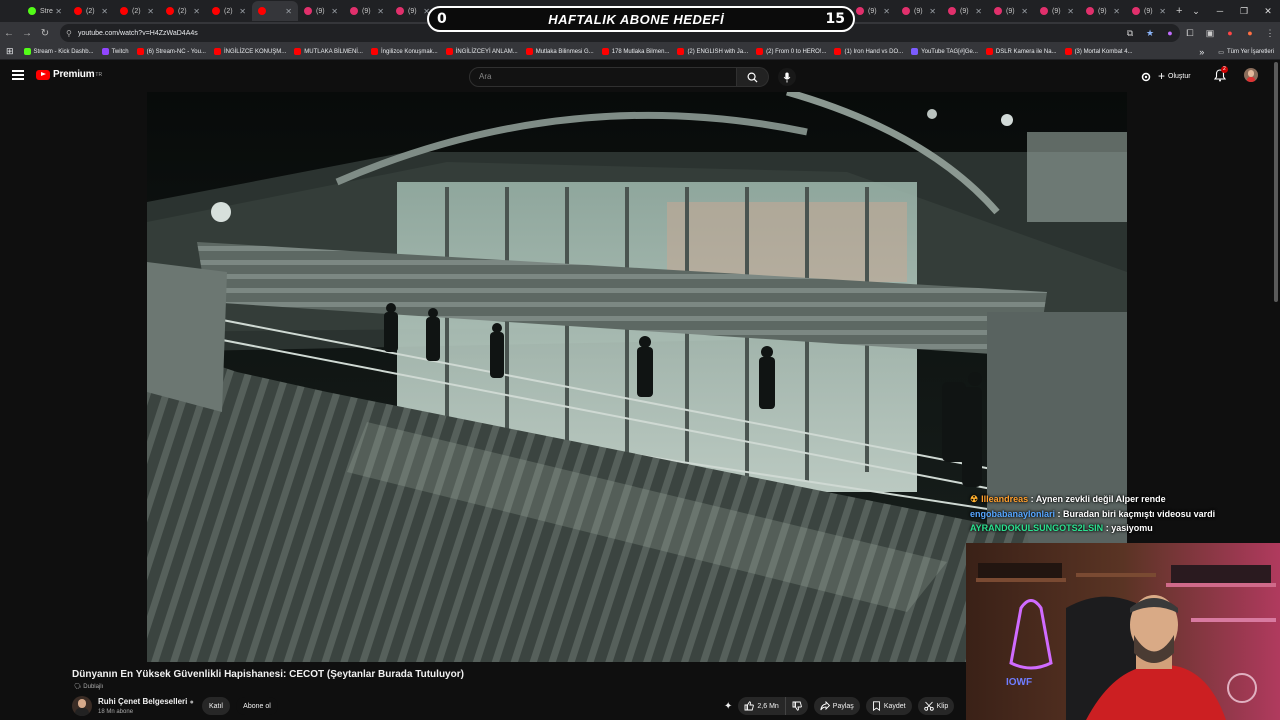 This screenshot has height=720, width=1280. I want to click on tab-search-icon: ⌄, so click(1196, 11).